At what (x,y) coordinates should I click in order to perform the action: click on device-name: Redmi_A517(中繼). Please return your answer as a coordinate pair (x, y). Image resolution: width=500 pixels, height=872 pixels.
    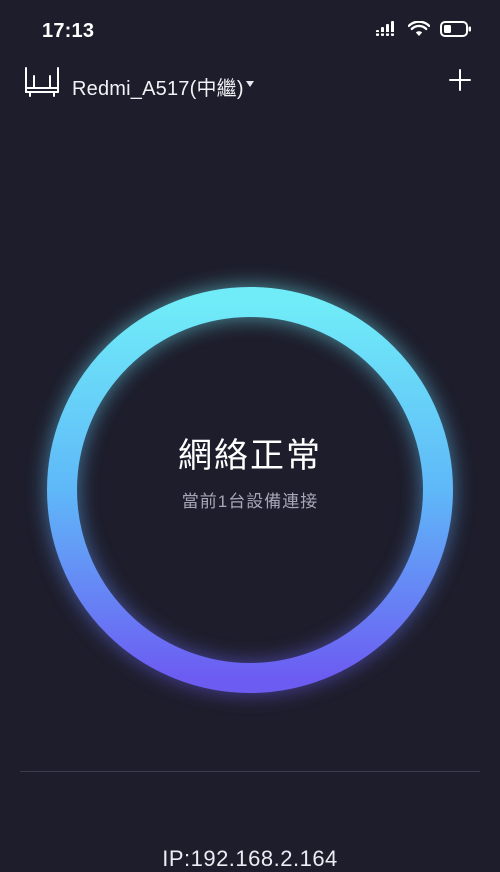
    Looking at the image, I should click on (158, 86).